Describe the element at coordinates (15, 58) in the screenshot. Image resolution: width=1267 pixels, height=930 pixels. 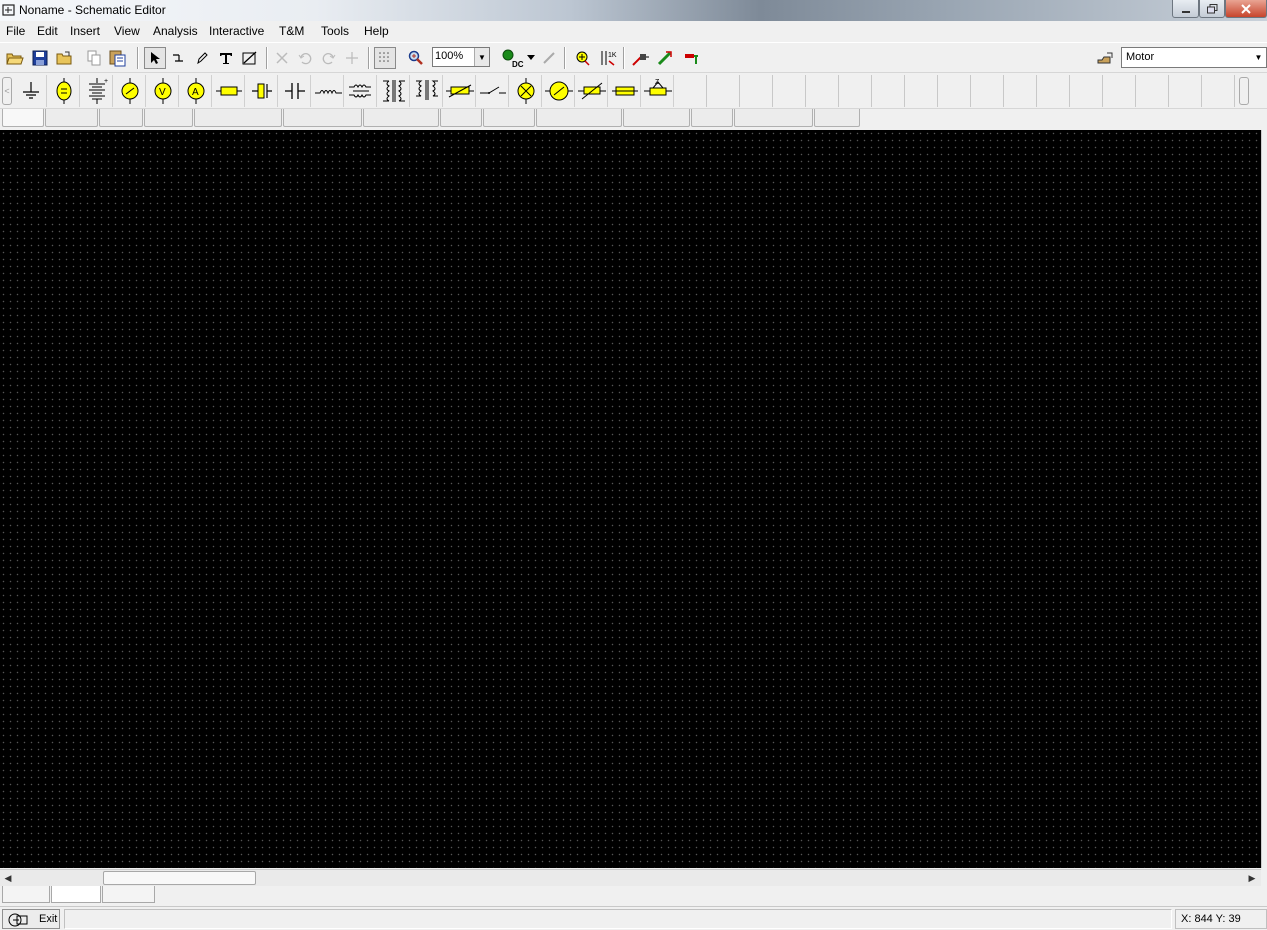
I see `open-icon` at that location.